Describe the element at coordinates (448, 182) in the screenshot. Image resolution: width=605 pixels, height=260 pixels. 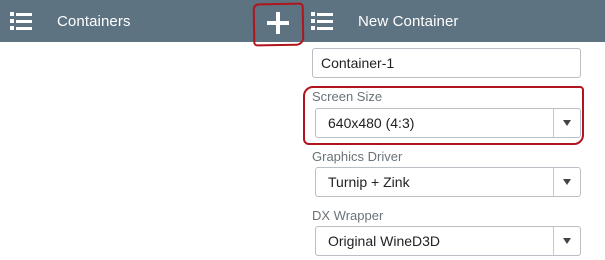
I see `graphics-driver-select: Turnip + Zink` at that location.